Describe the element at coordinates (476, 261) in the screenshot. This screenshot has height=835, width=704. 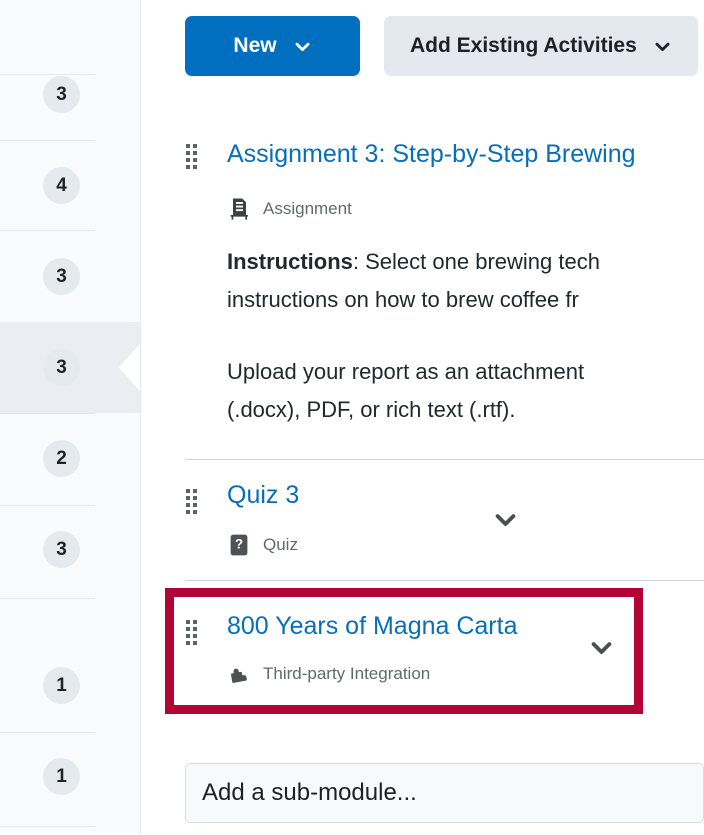
I see `description-text: : Select one brewing tech` at that location.